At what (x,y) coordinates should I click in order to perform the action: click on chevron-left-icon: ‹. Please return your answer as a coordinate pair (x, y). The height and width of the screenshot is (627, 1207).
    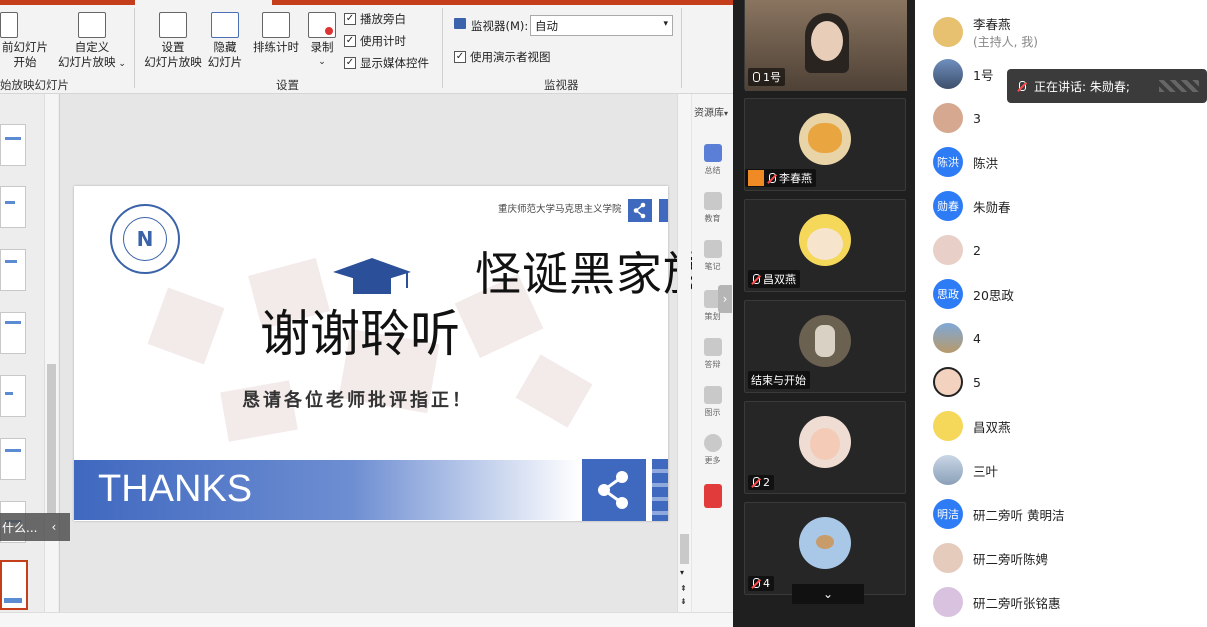
    Looking at the image, I should click on (53, 527).